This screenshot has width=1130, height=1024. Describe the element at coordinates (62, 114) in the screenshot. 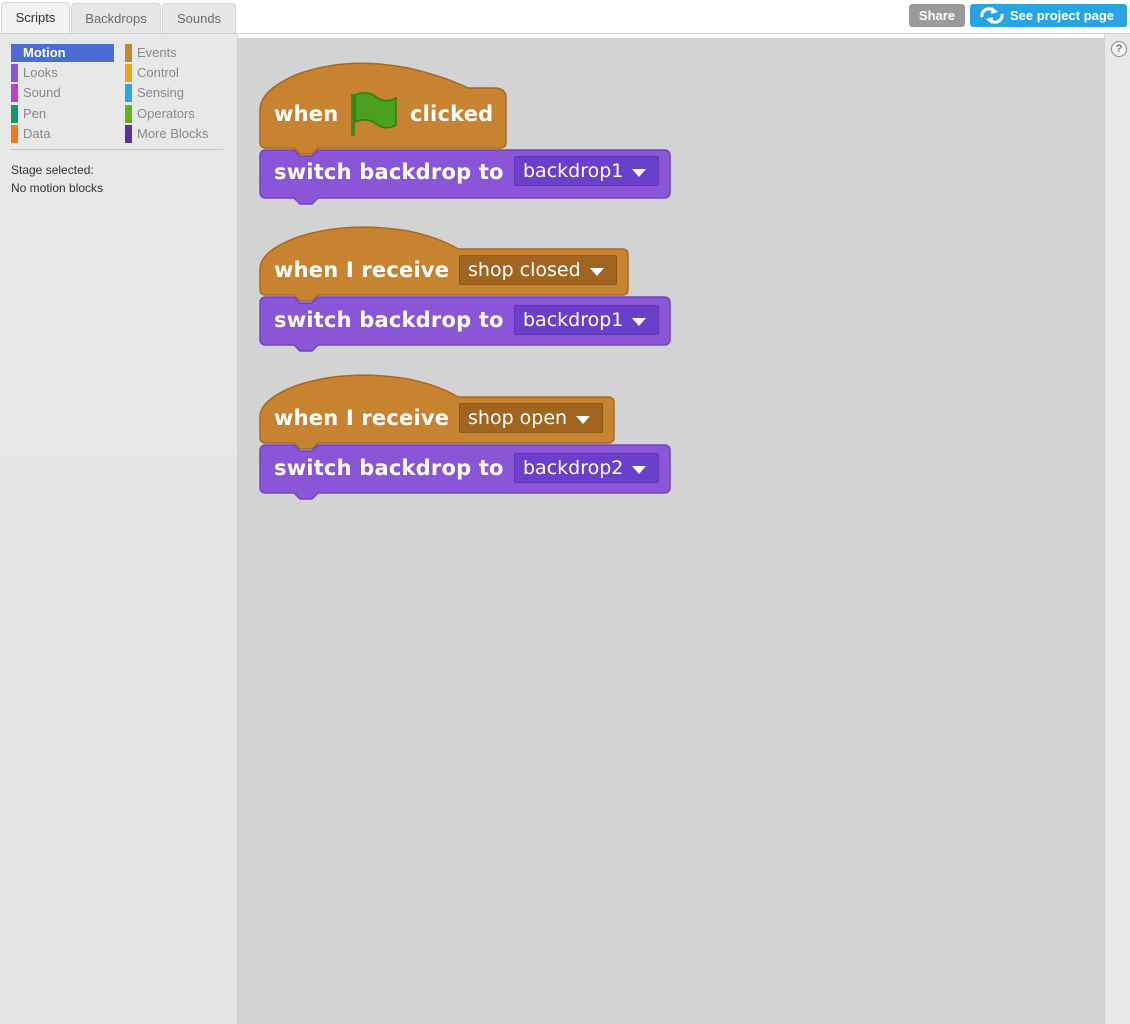

I see `category-pen: Pen` at that location.